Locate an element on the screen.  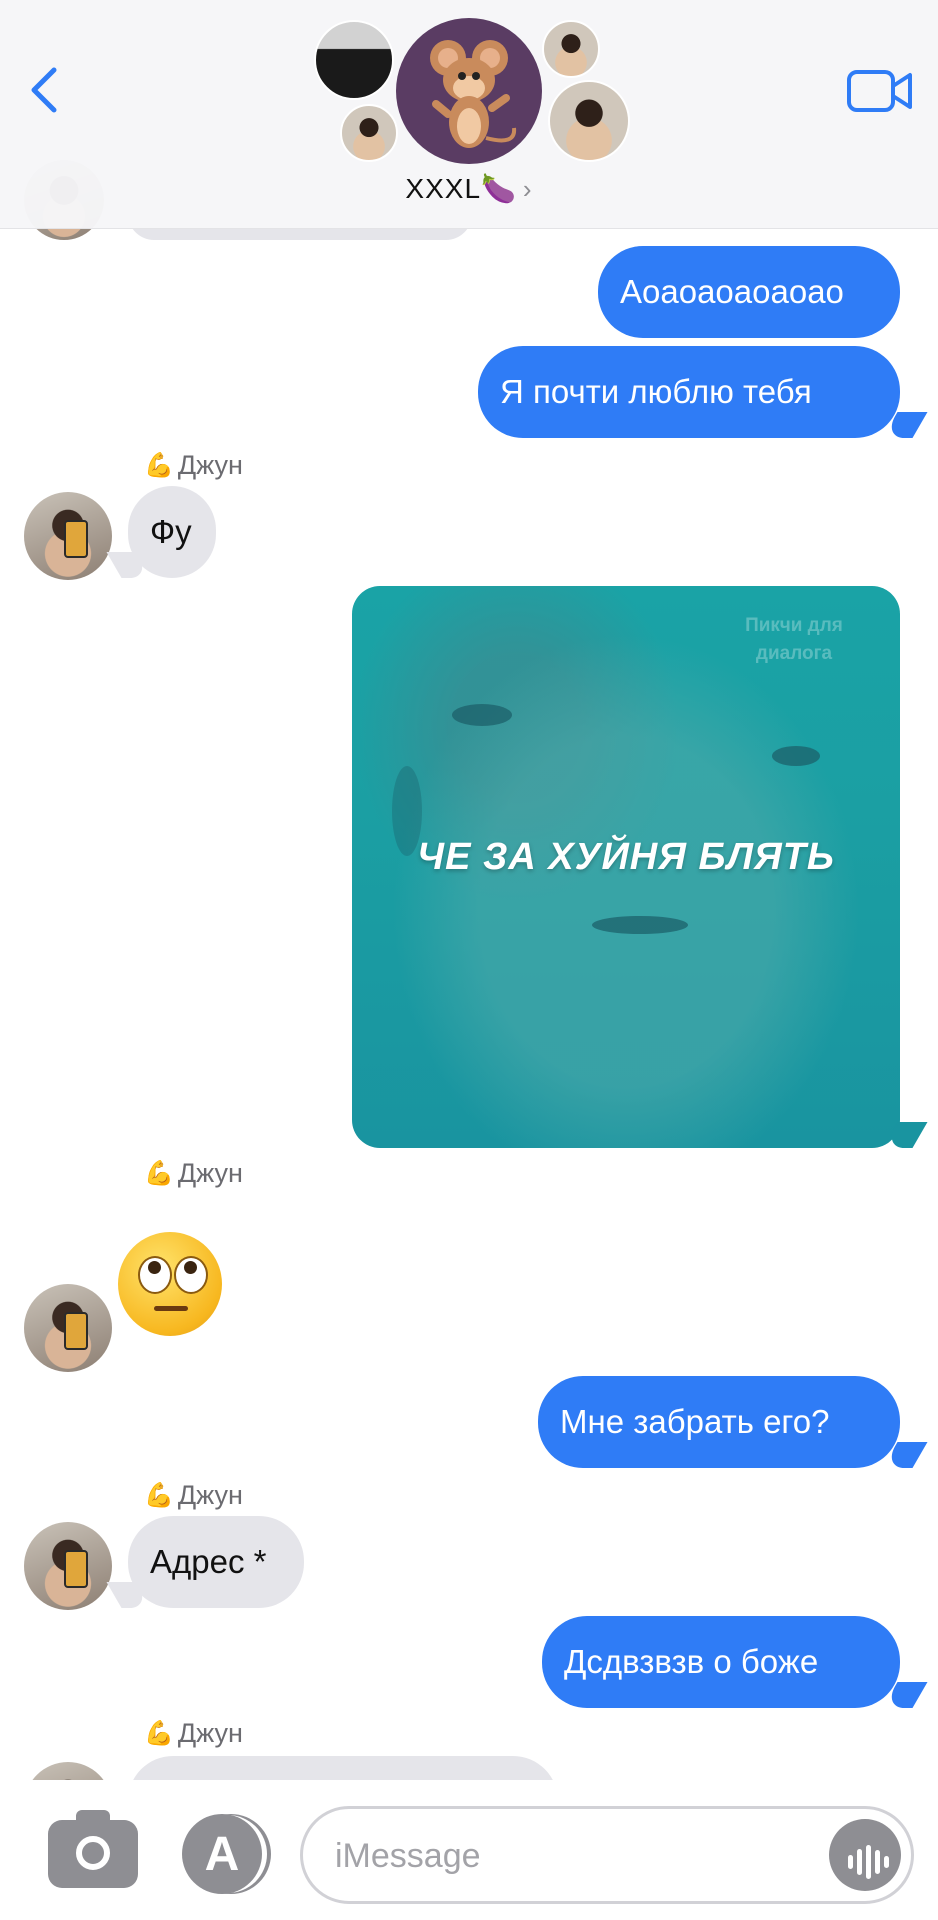
group-name-button: XXXL🍆 › is located at coordinates (469, 188).